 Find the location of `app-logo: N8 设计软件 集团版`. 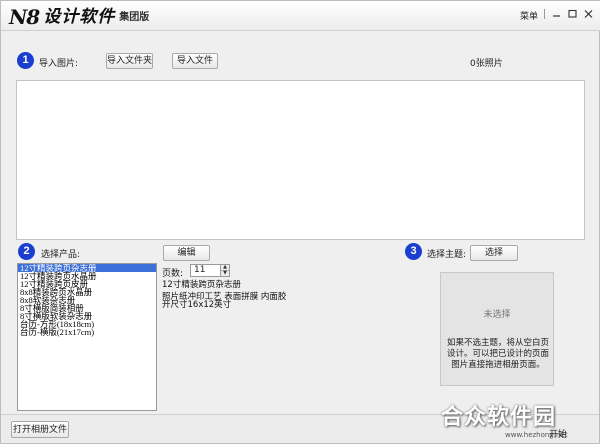

app-logo: N8 设计软件 集团版 is located at coordinates (79, 16).